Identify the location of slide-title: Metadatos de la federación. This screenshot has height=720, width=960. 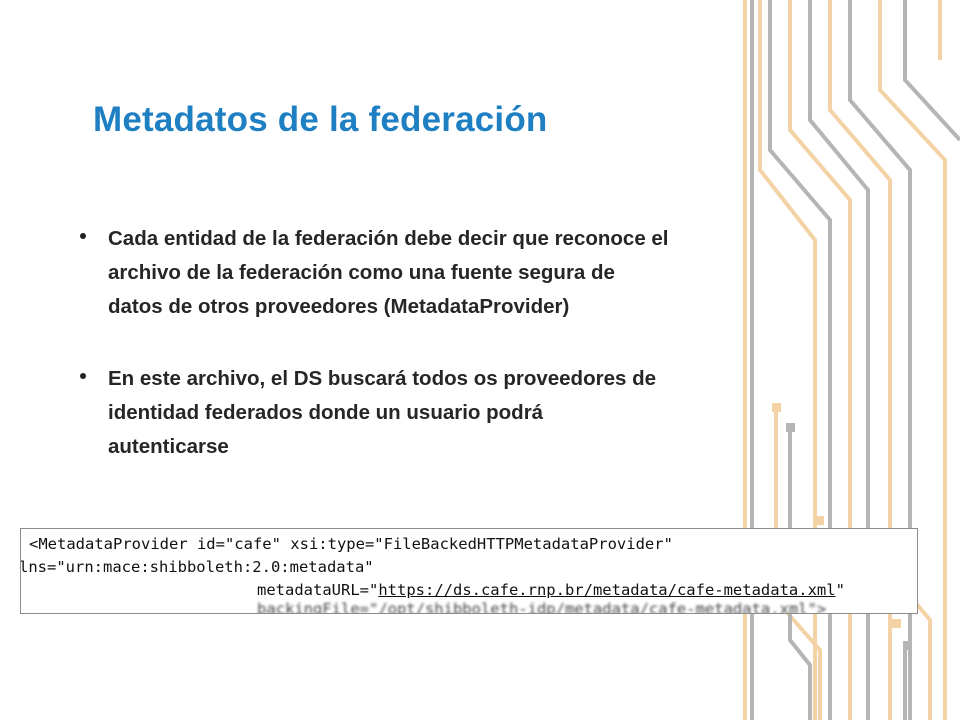
(320, 119).